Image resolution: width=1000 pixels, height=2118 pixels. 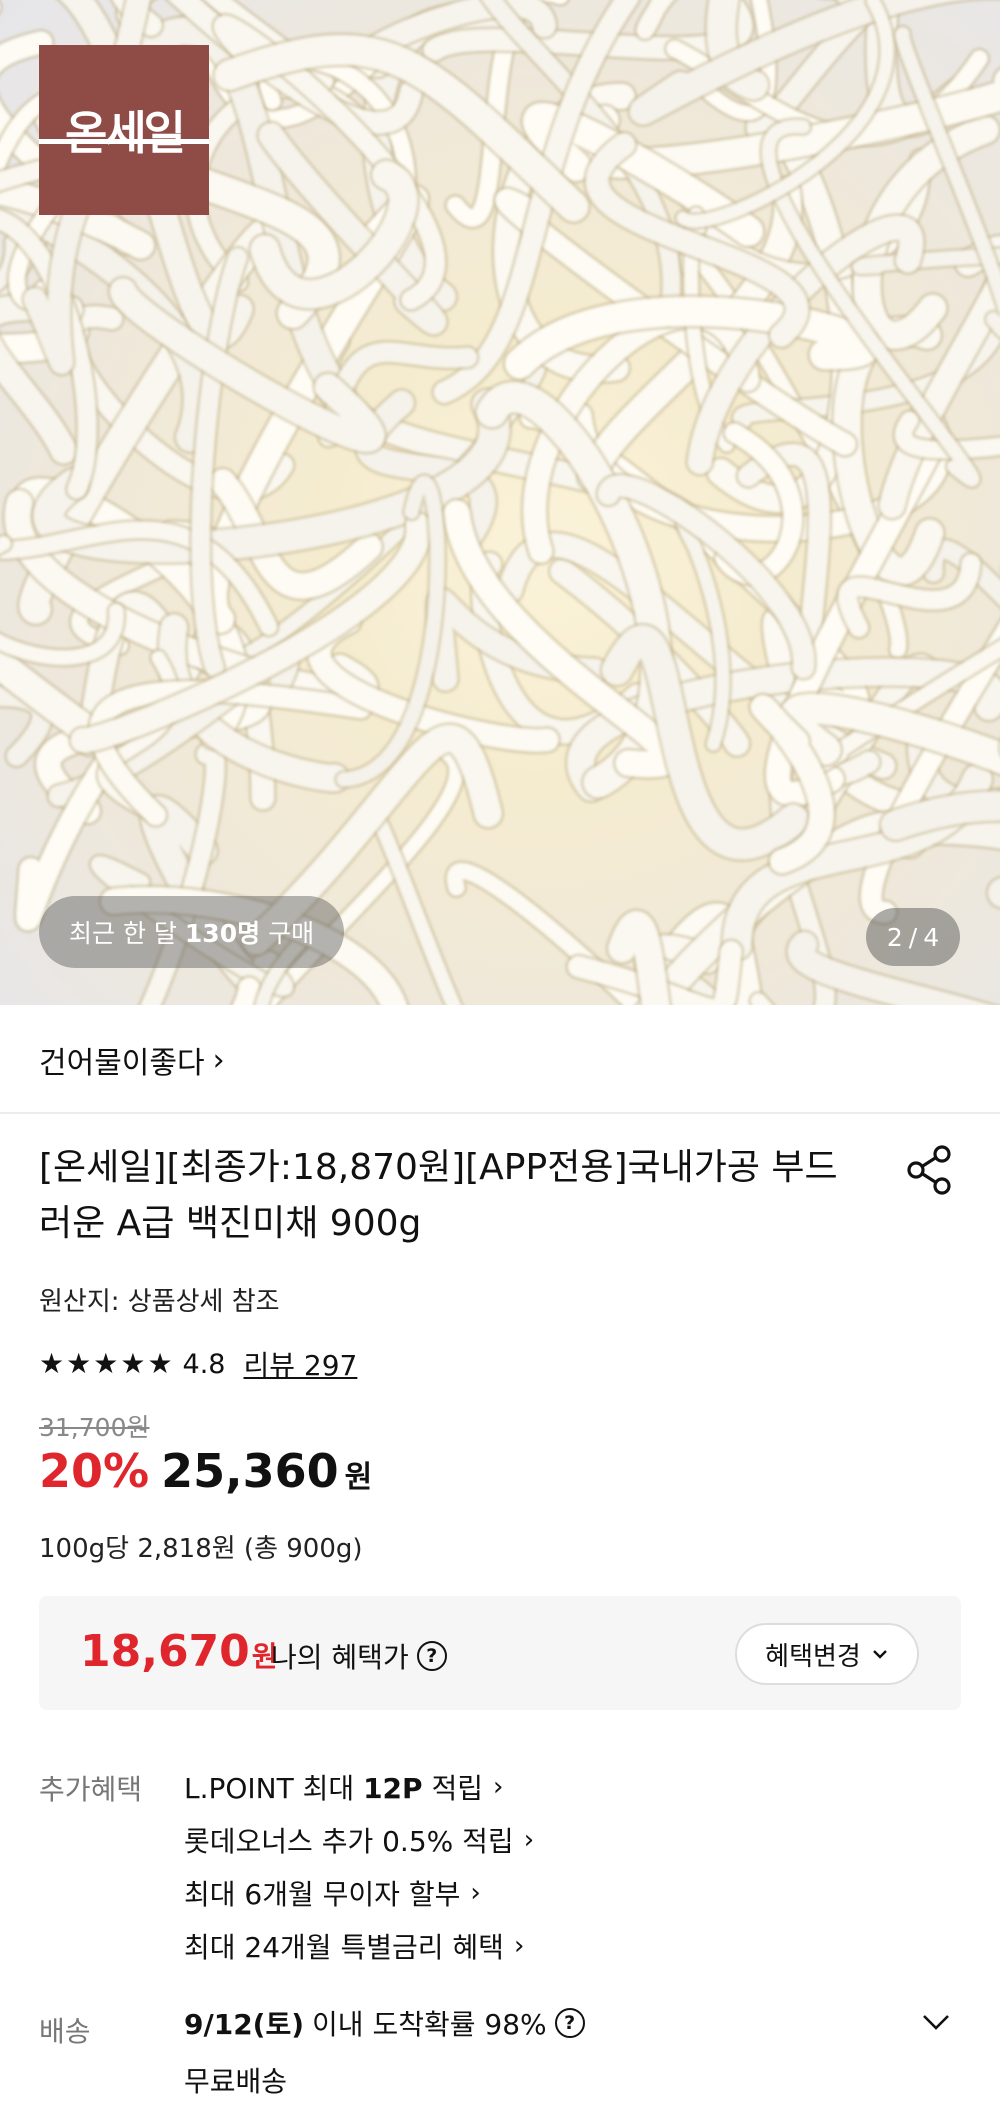 I want to click on delivery-fee: 무료배송, so click(x=236, y=2081).